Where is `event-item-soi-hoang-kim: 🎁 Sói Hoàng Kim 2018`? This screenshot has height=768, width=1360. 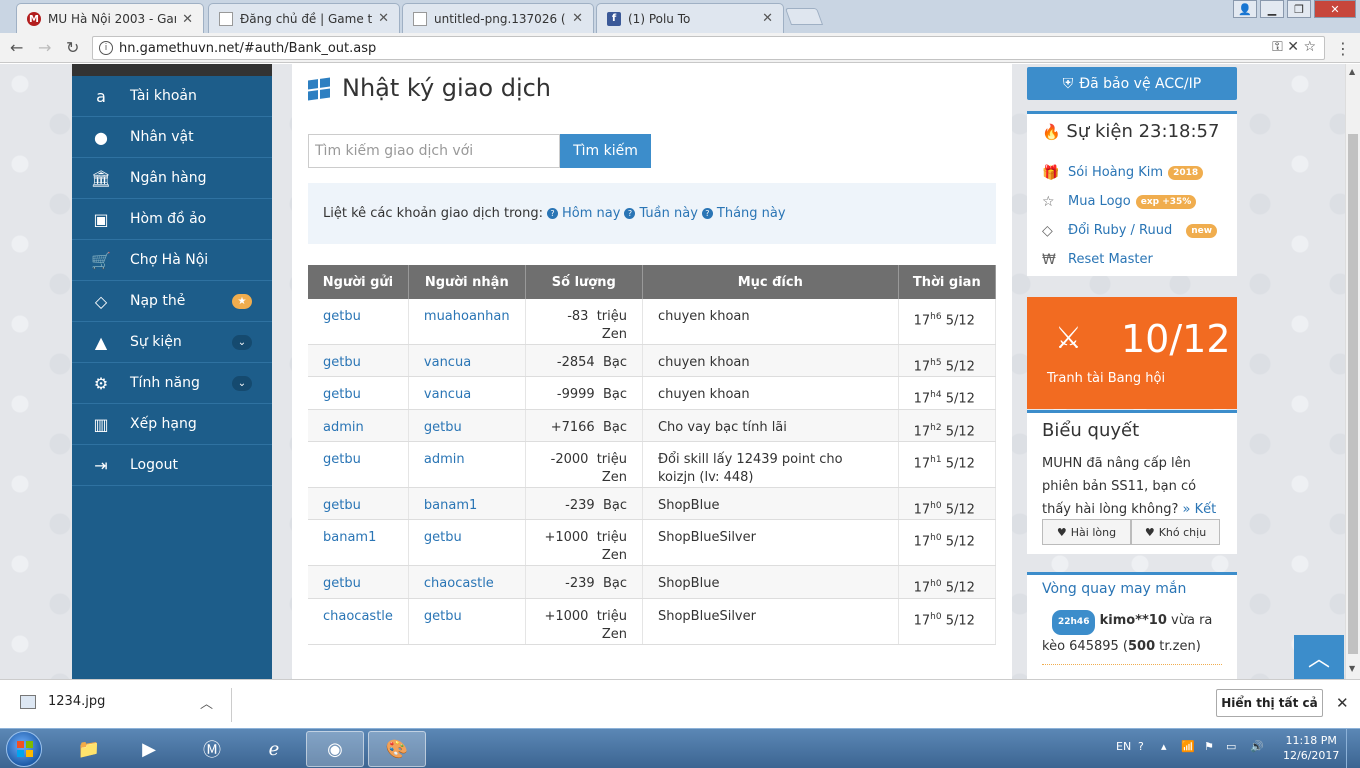
event-item-soi-hoang-kim: 🎁 Sói Hoàng Kim 2018 is located at coordinates (1129, 172).